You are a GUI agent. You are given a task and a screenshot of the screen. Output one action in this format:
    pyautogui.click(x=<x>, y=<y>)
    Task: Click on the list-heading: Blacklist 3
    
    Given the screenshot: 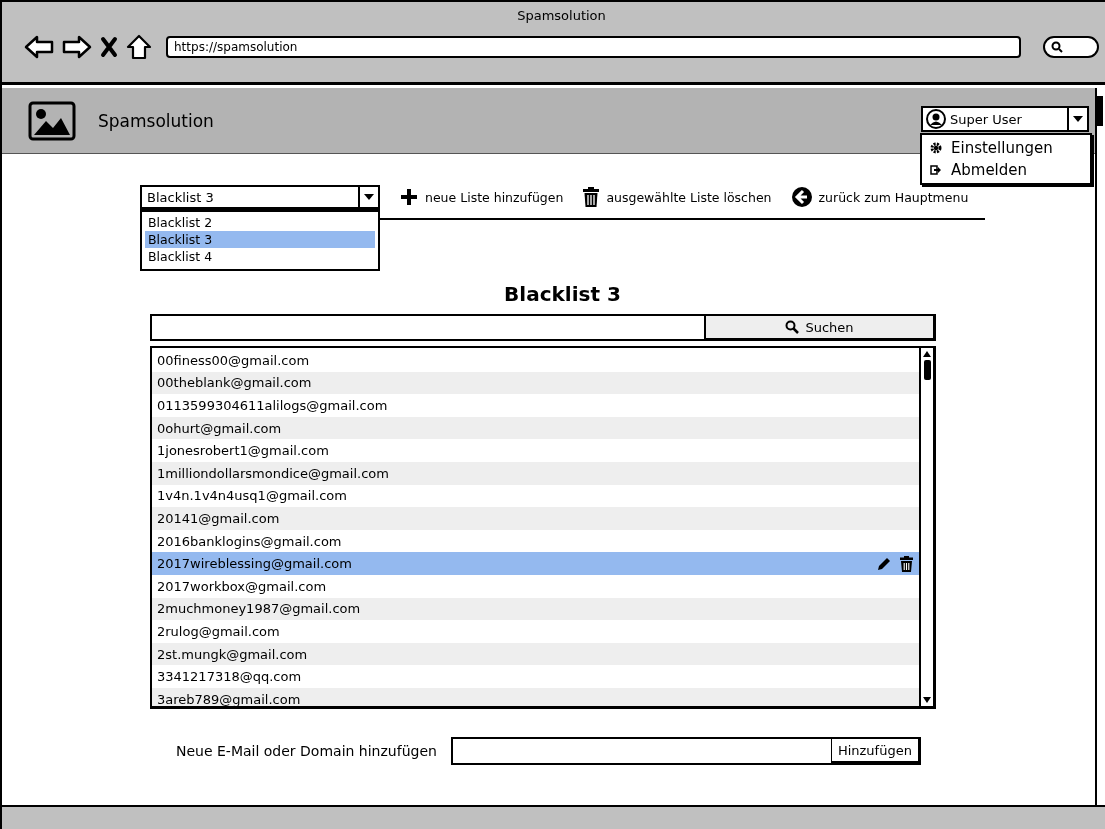 What is the action you would take?
    pyautogui.click(x=562, y=294)
    